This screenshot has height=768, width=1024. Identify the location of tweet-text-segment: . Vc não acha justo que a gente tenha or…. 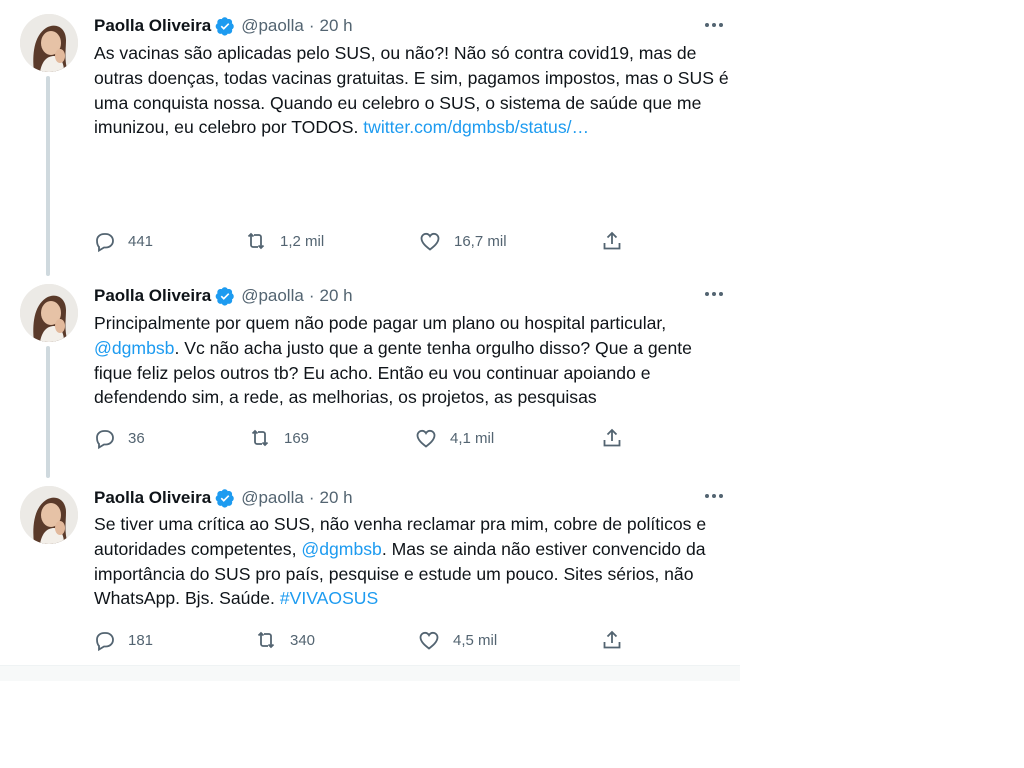
(395, 372).